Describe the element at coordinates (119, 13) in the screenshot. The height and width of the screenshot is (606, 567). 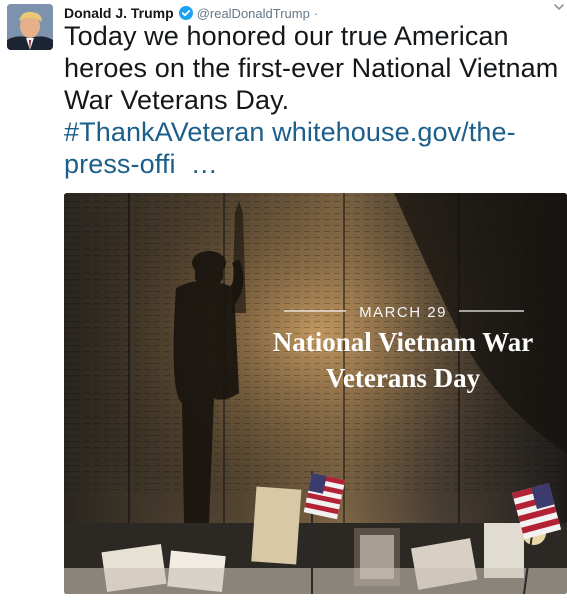
I see `author-name: Donald J. Trump` at that location.